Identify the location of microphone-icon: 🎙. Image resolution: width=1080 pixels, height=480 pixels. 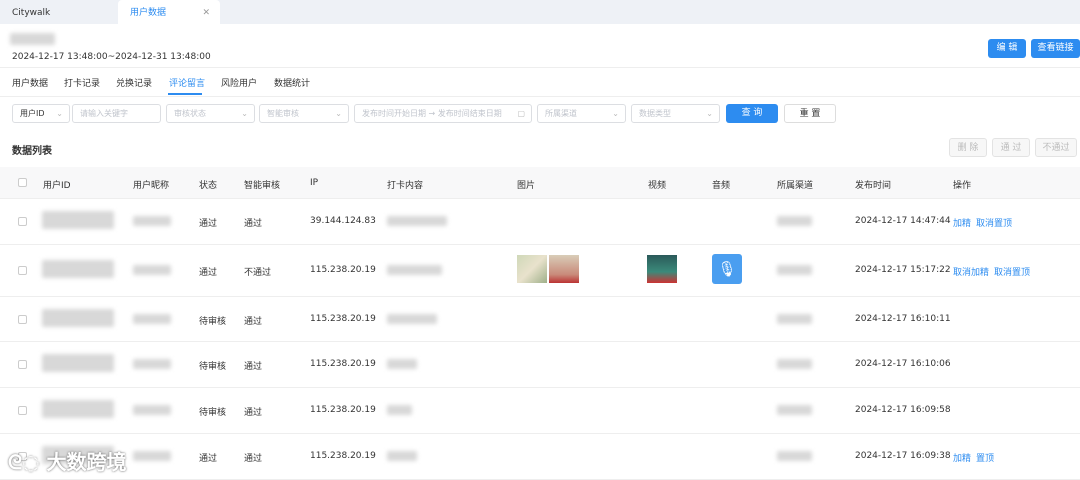
(727, 269).